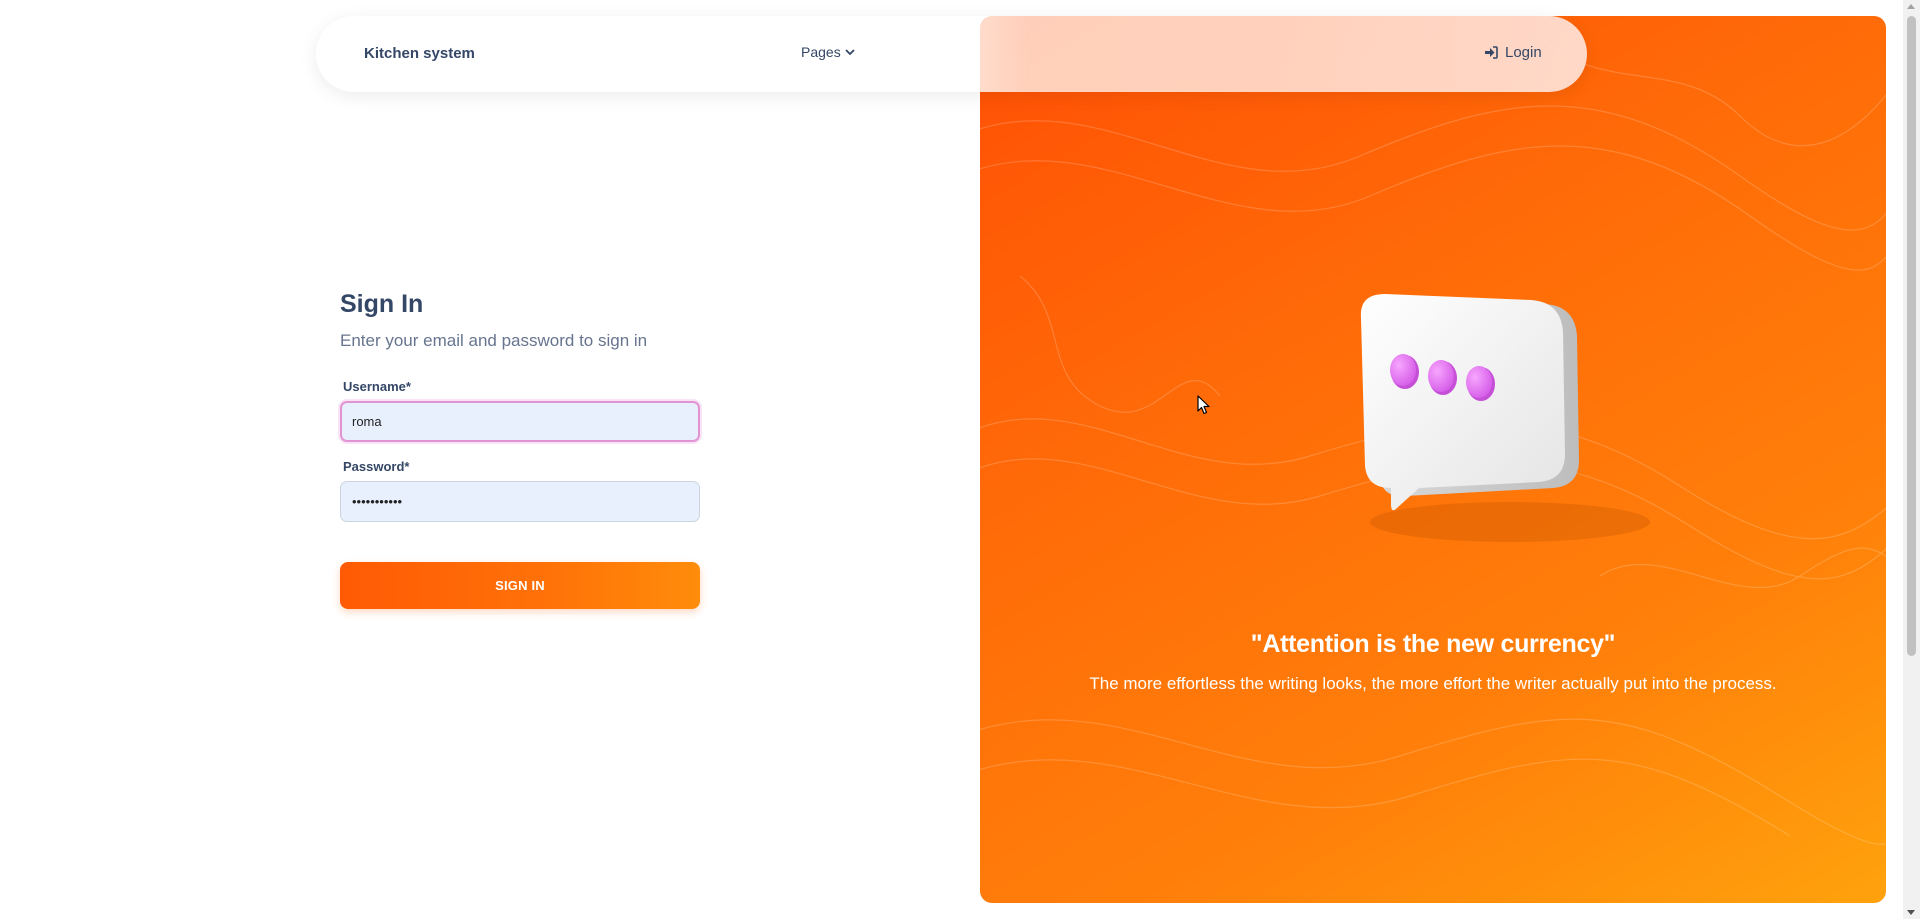 The image size is (1920, 919). Describe the element at coordinates (376, 466) in the screenshot. I see `password-label: Password*` at that location.